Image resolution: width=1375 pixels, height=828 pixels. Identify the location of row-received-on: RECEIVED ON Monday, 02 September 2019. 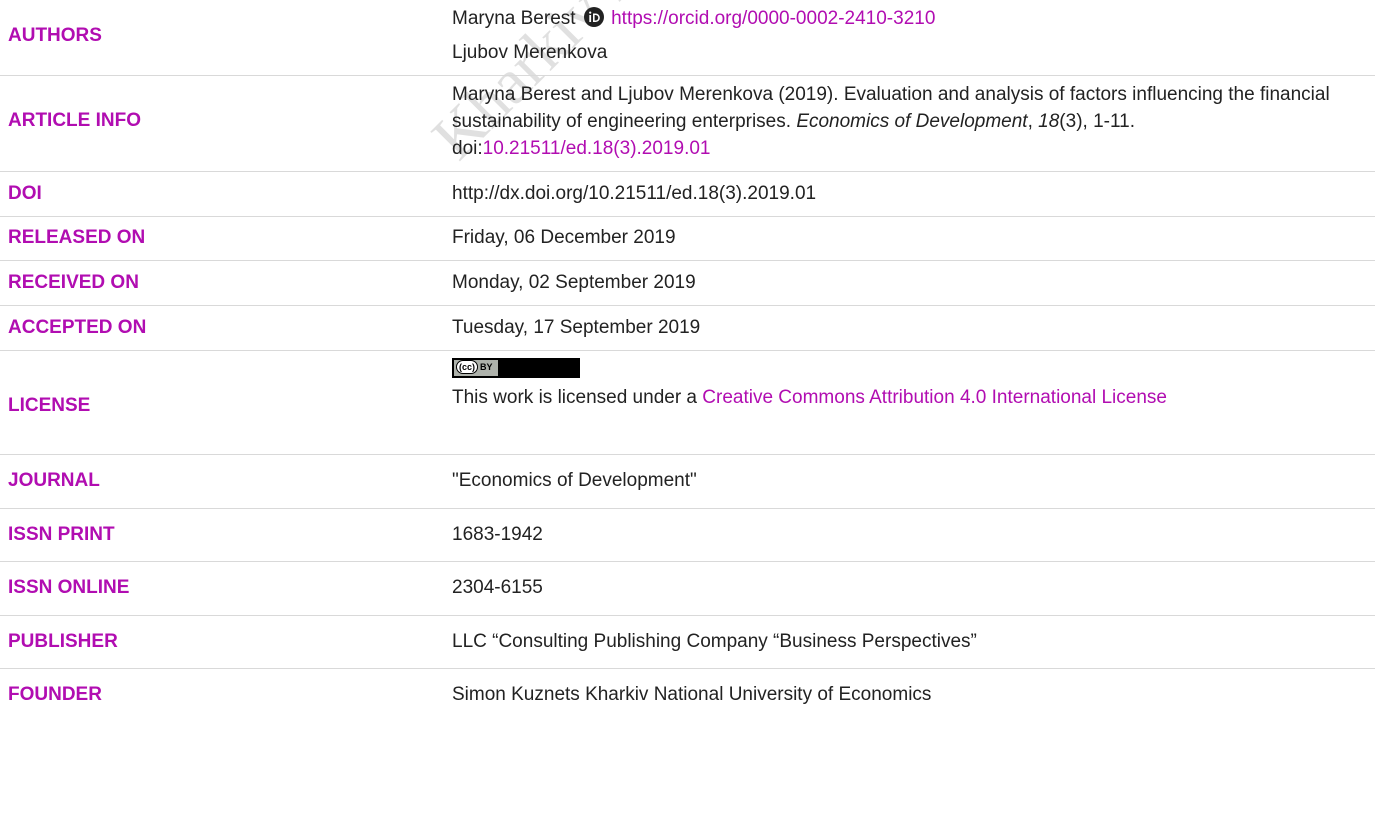
(687, 283).